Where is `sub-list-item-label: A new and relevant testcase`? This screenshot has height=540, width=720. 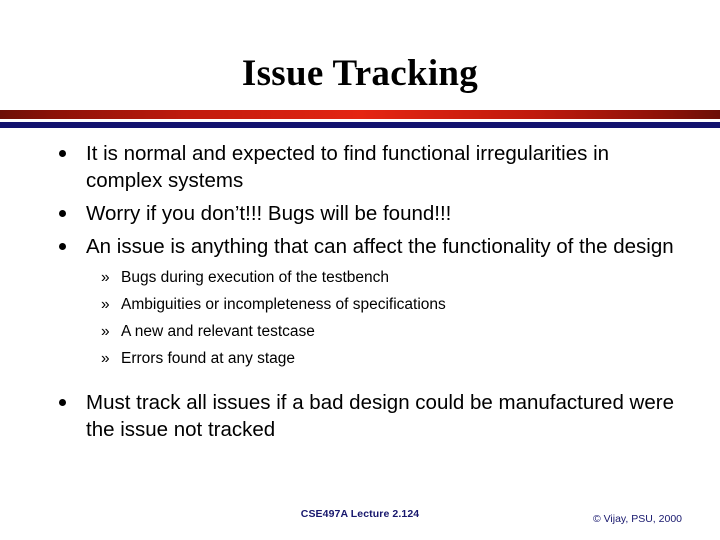 sub-list-item-label: A new and relevant testcase is located at coordinates (218, 331).